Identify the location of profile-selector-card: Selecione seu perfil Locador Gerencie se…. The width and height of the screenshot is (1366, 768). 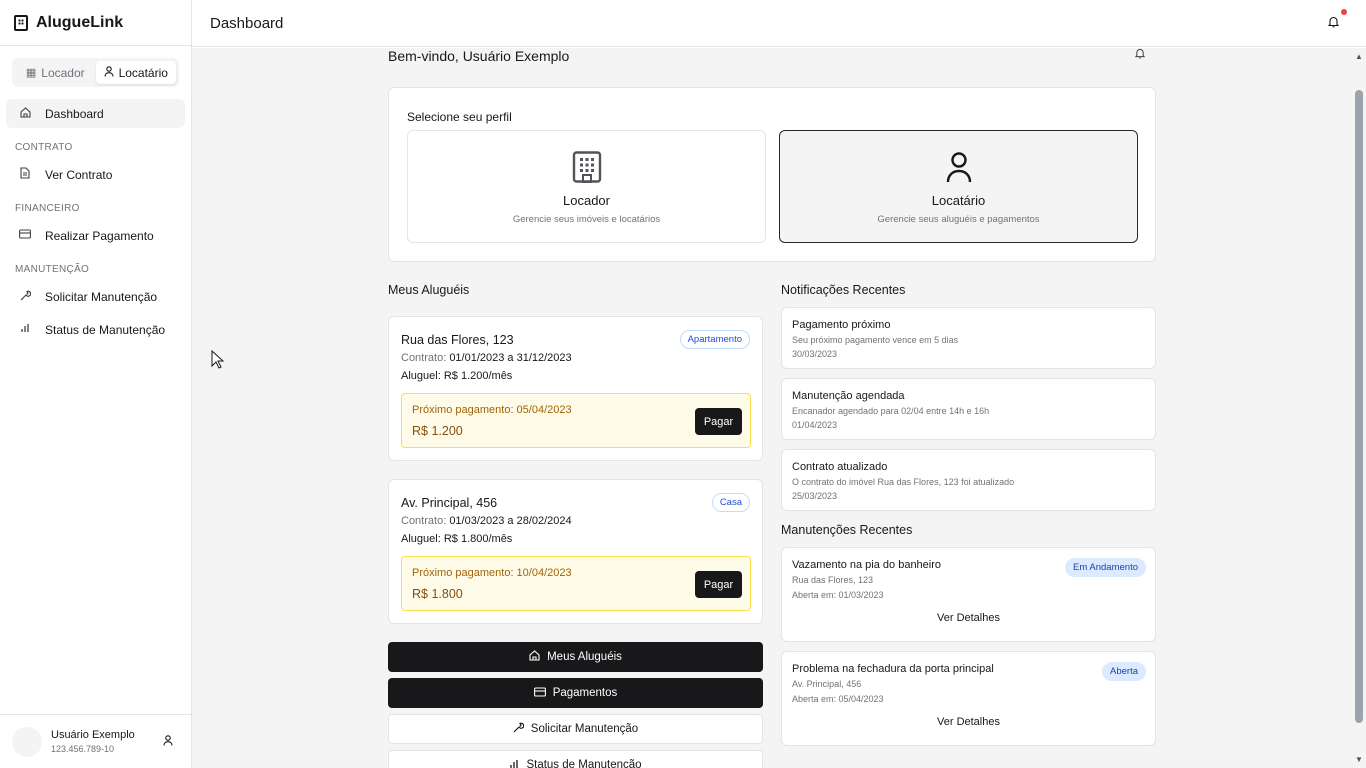
(772, 174).